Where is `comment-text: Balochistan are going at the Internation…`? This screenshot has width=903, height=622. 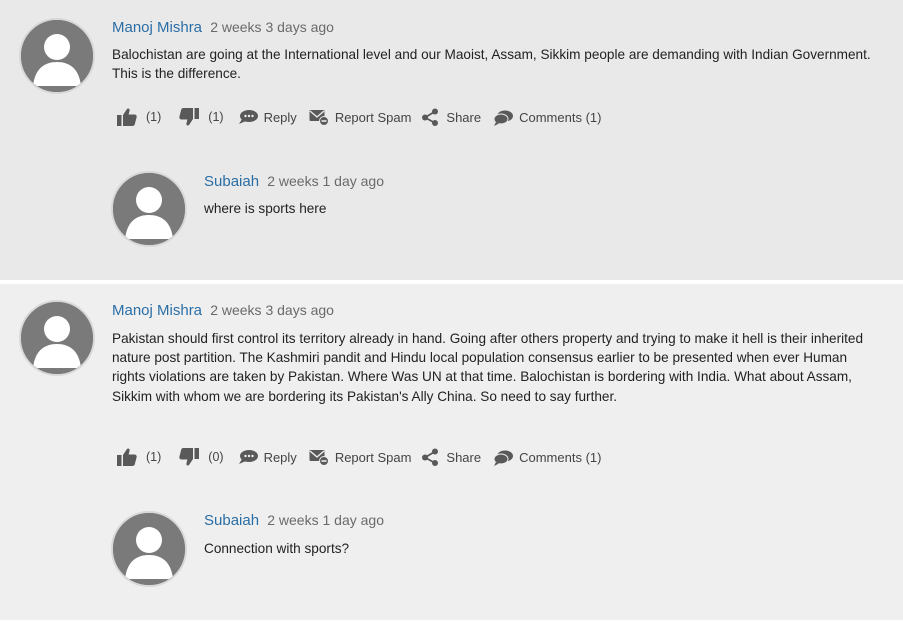 comment-text: Balochistan are going at the Internation… is located at coordinates (491, 64).